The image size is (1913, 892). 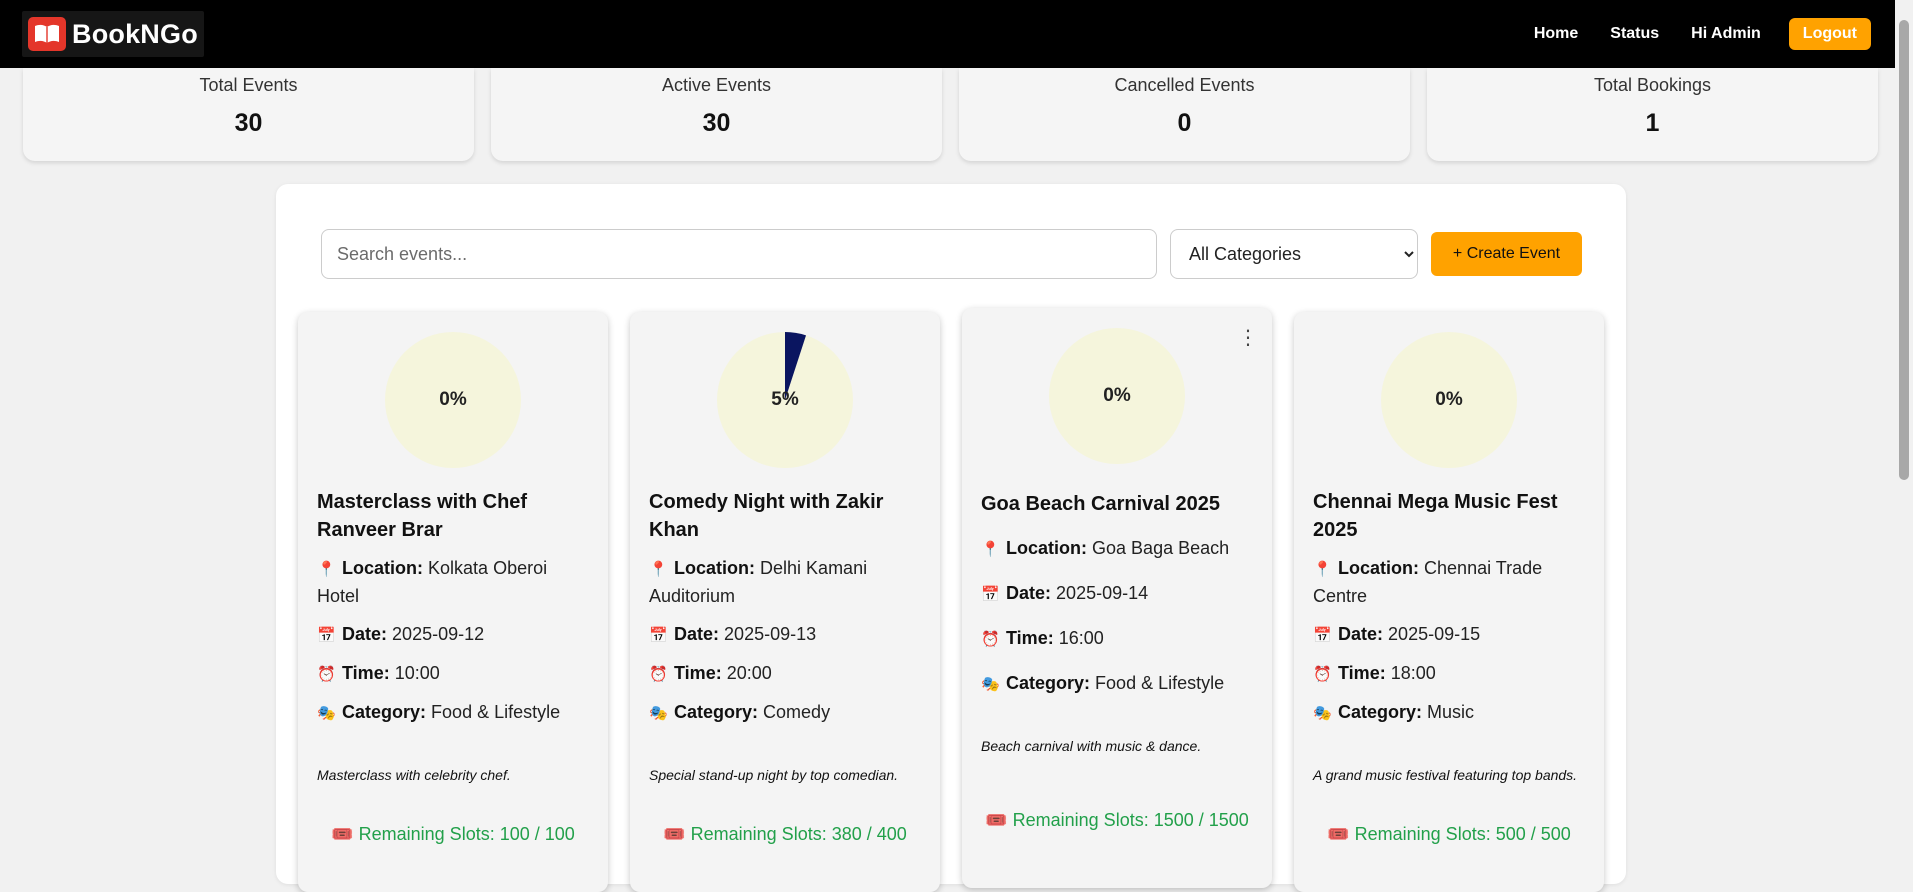 What do you see at coordinates (1130, 820) in the screenshot?
I see `slots-text: Remaining Slots: 1500 / 1500` at bounding box center [1130, 820].